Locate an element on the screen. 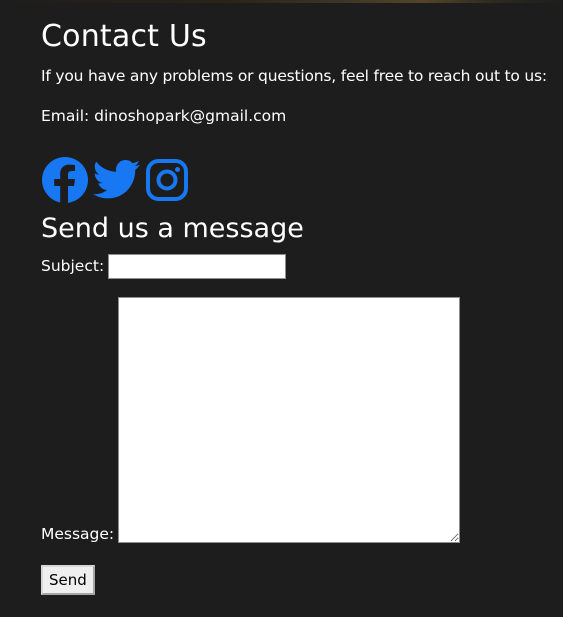 The image size is (563, 617). twitter-link is located at coordinates (117, 180).